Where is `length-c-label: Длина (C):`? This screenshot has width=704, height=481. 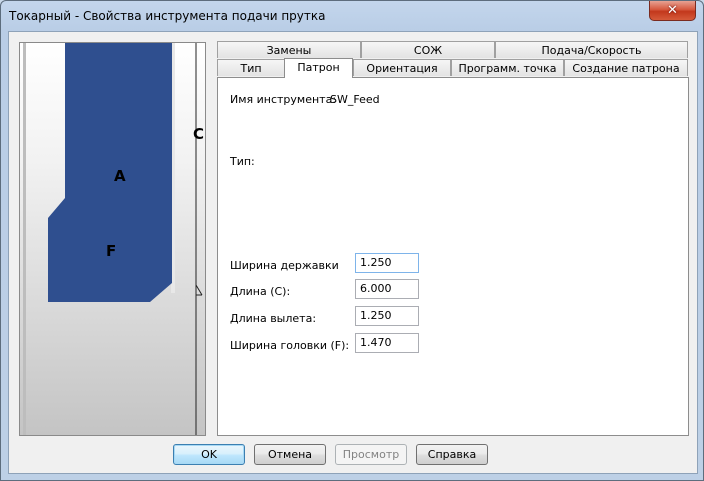 length-c-label: Длина (C): is located at coordinates (260, 291).